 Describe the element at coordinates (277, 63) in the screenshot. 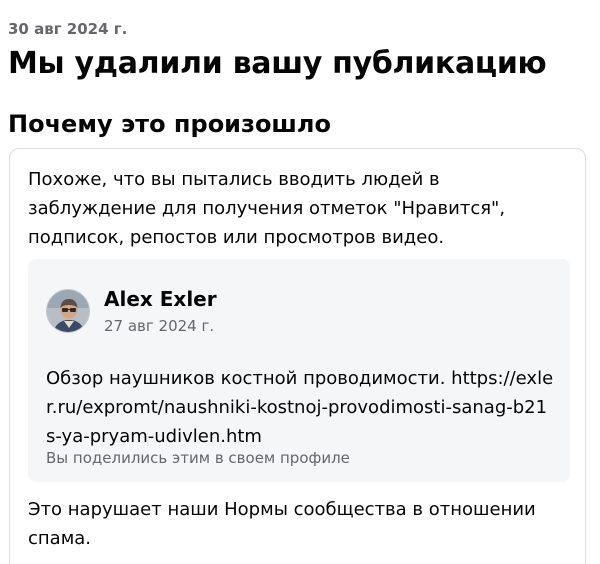

I see `page-title: Мы удалили вашу публикацию` at that location.